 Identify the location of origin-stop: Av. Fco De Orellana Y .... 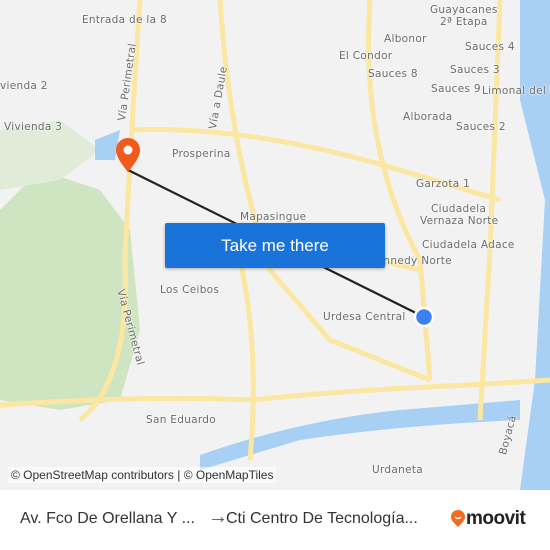
(107, 518).